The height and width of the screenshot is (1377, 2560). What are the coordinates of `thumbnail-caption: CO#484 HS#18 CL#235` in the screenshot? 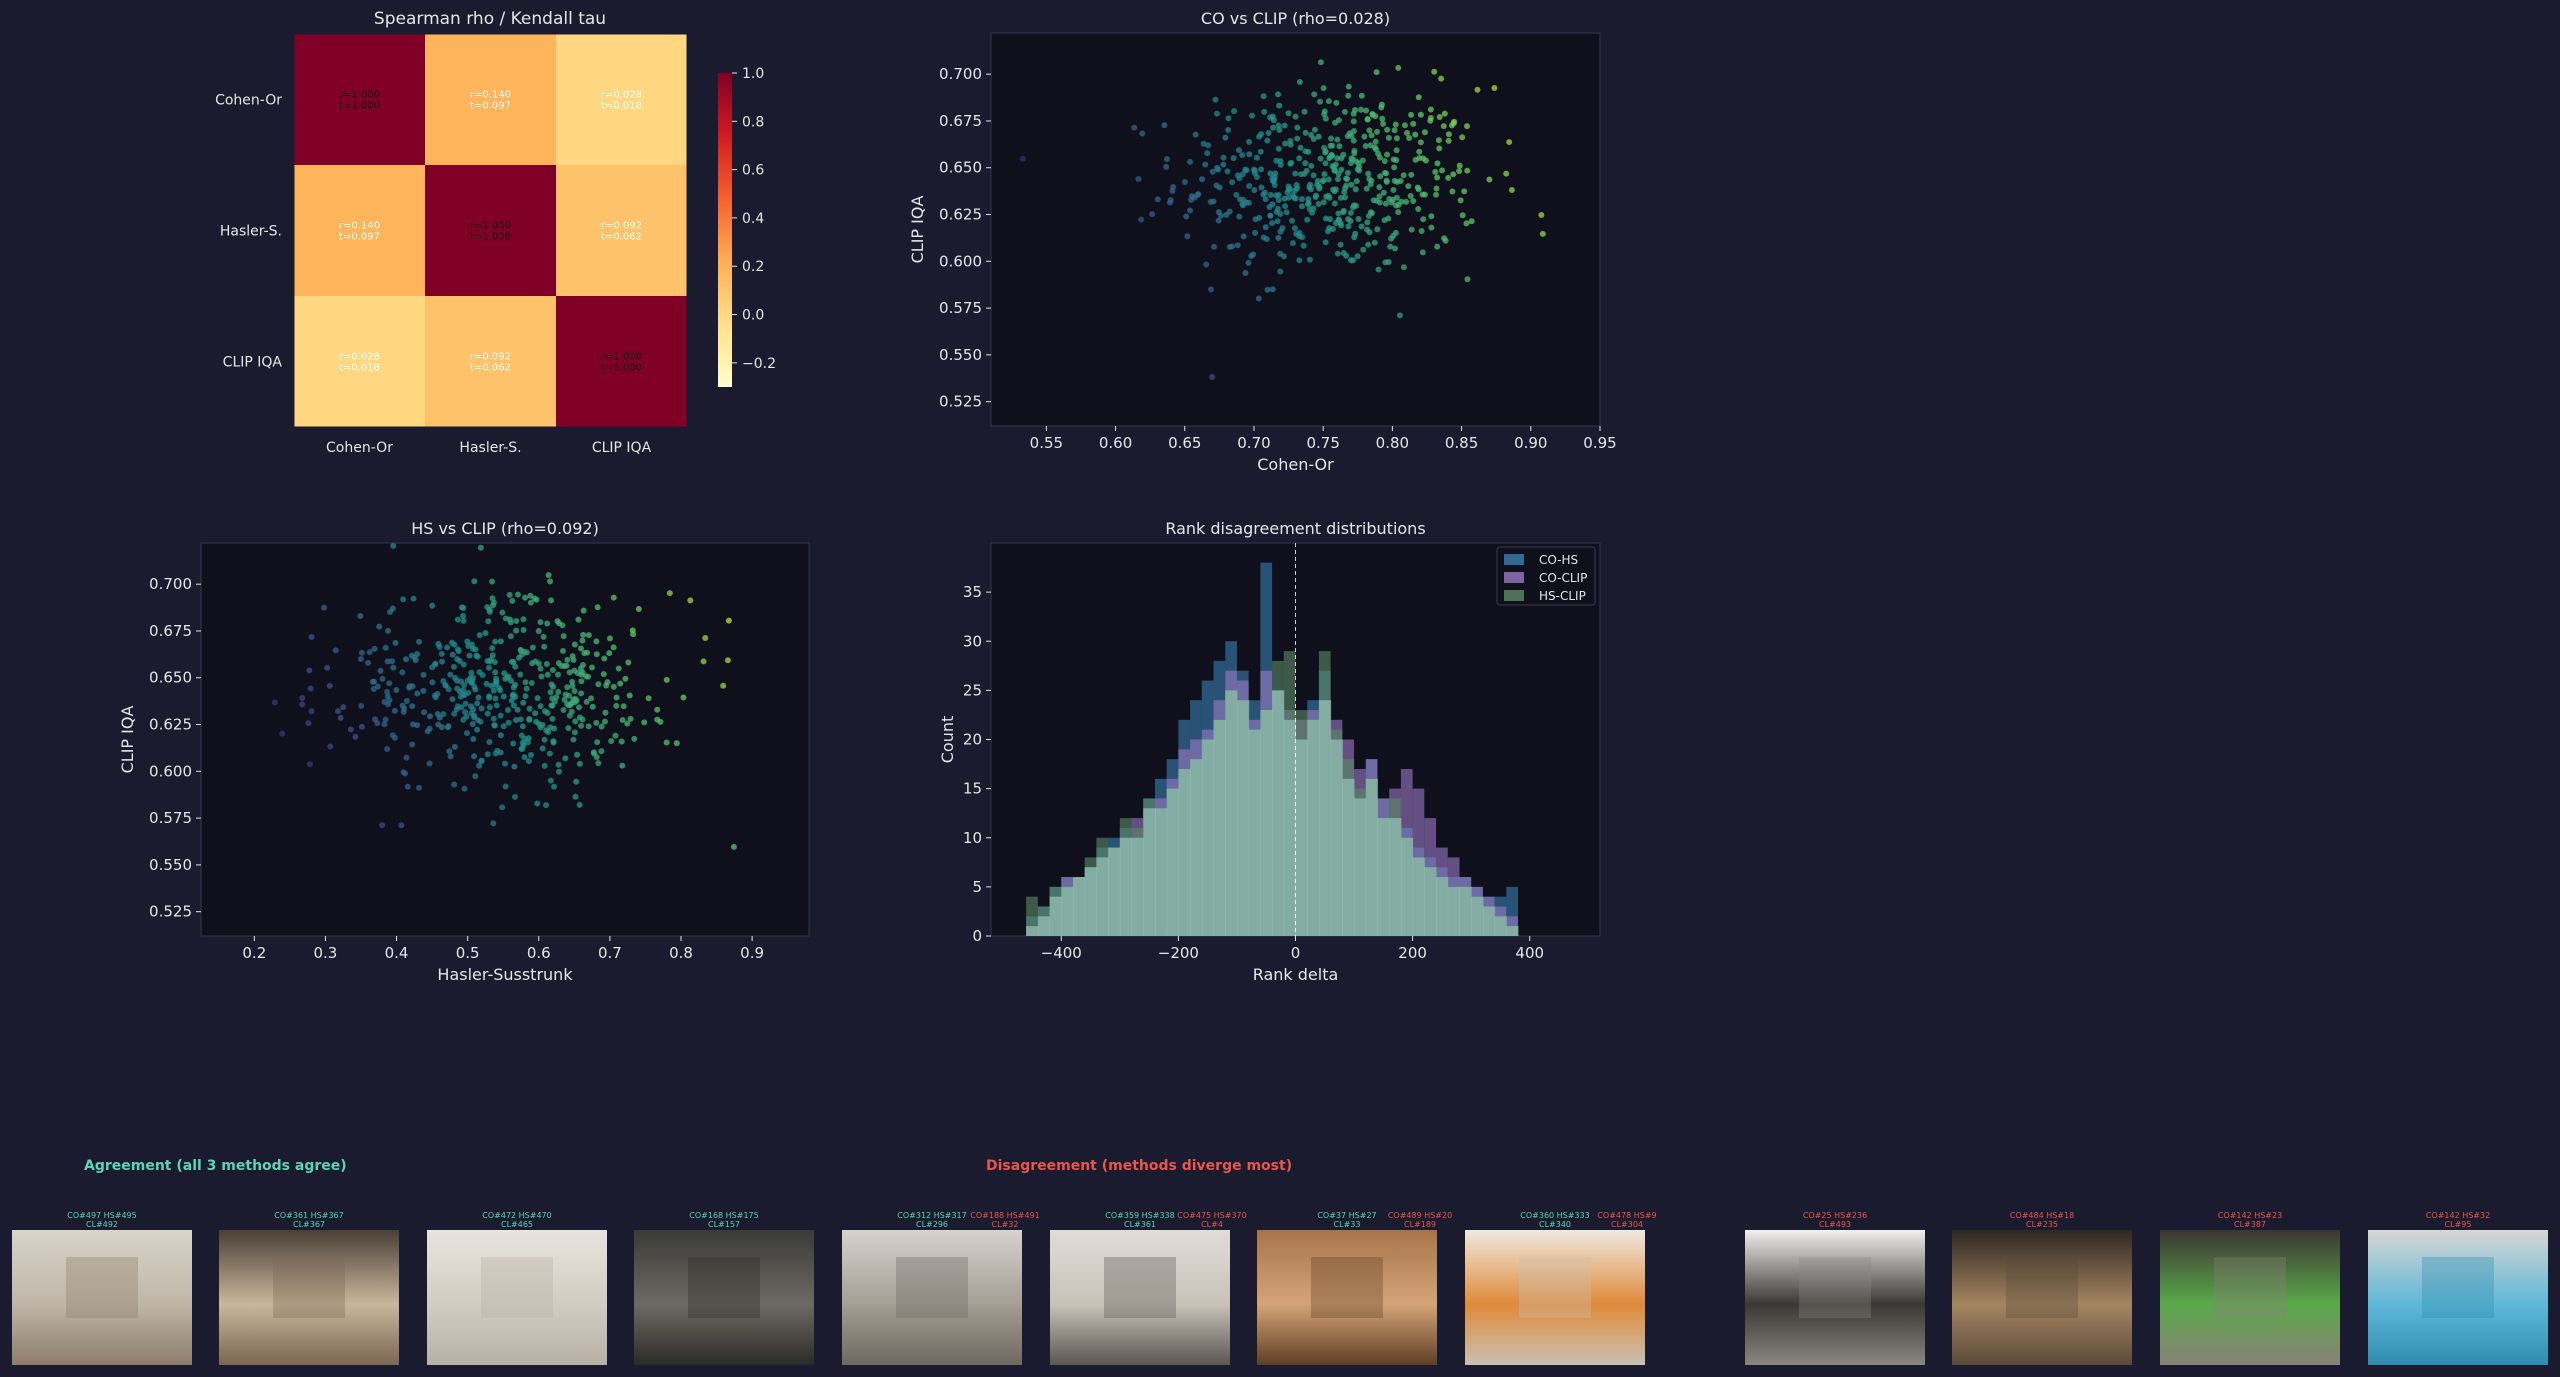 It's located at (2042, 1220).